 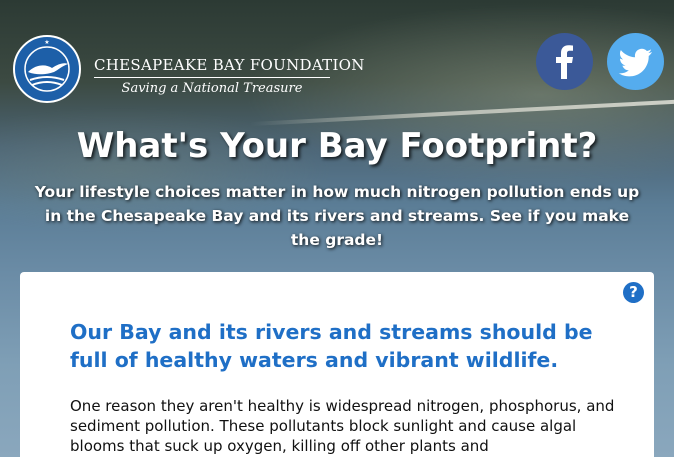 What do you see at coordinates (229, 65) in the screenshot?
I see `org-name: CHESAPEAKE BAY FOUNDATION` at bounding box center [229, 65].